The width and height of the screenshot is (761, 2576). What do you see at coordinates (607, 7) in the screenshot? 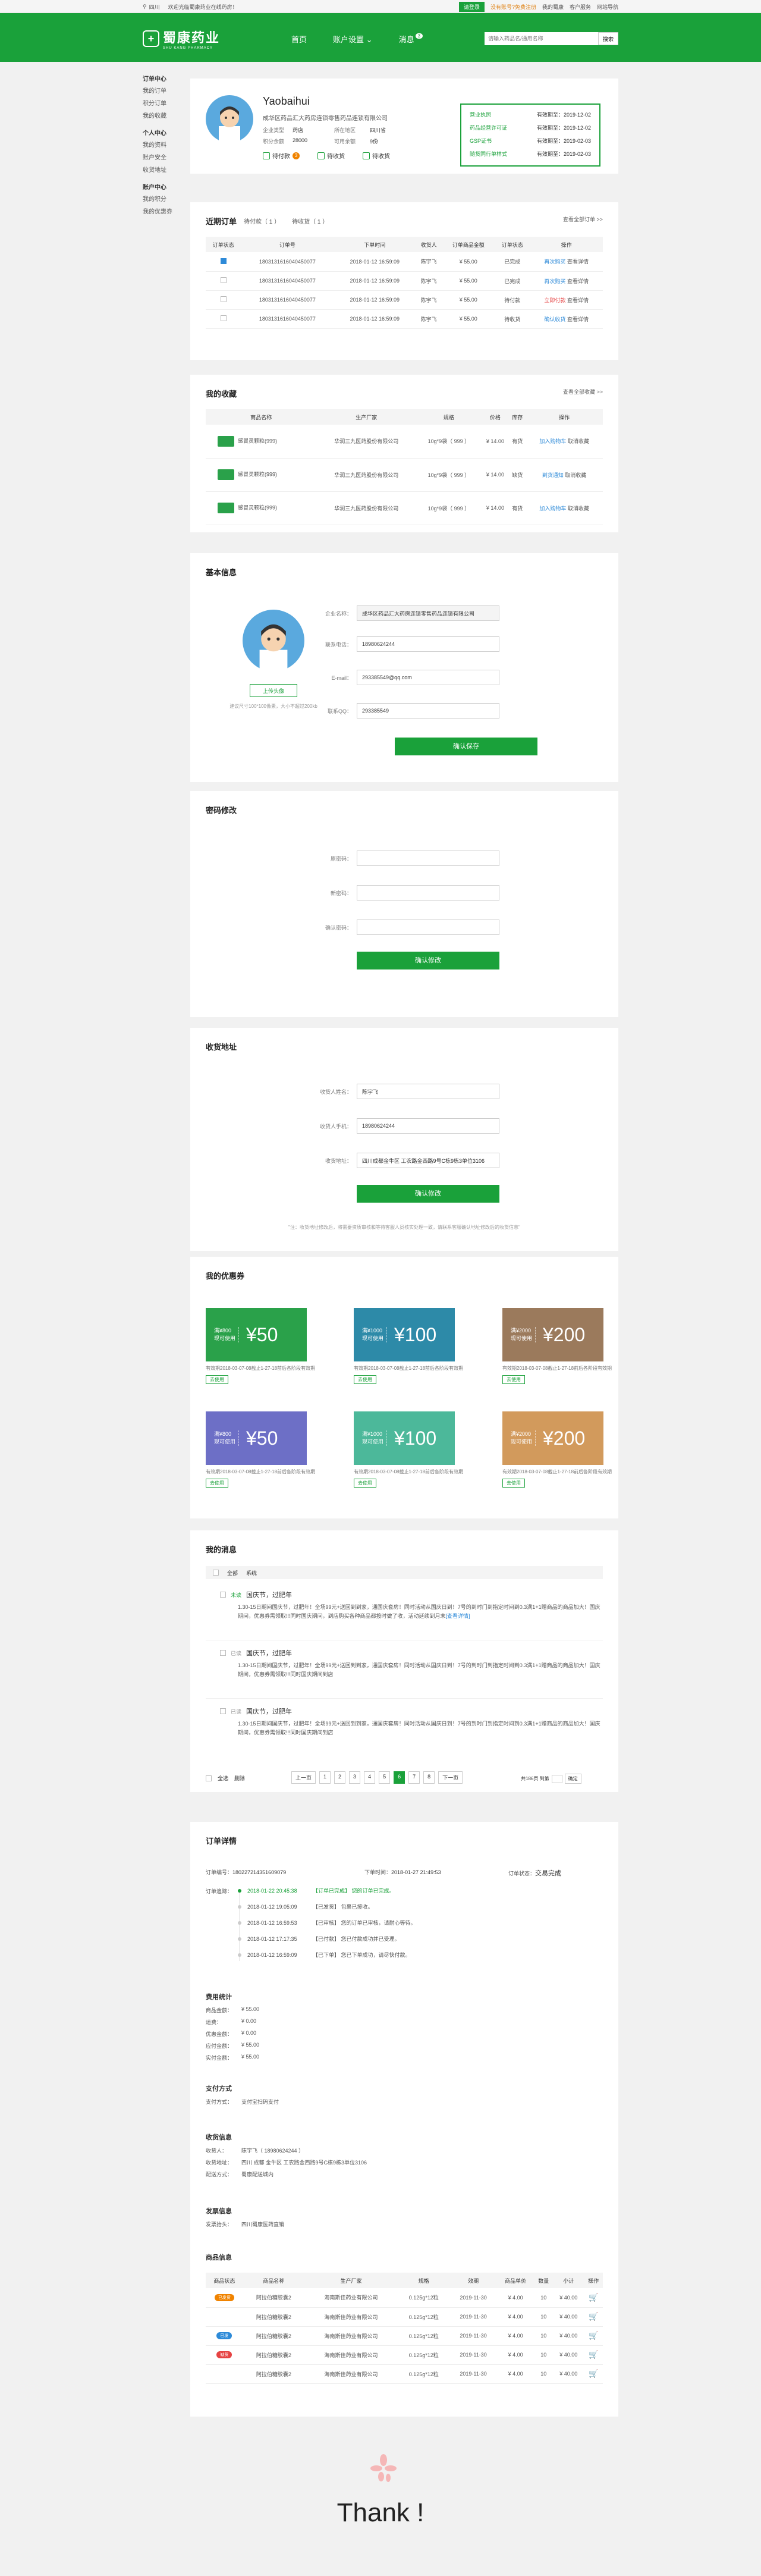
I see `top-link-sitemap: 网站导航` at bounding box center [607, 7].